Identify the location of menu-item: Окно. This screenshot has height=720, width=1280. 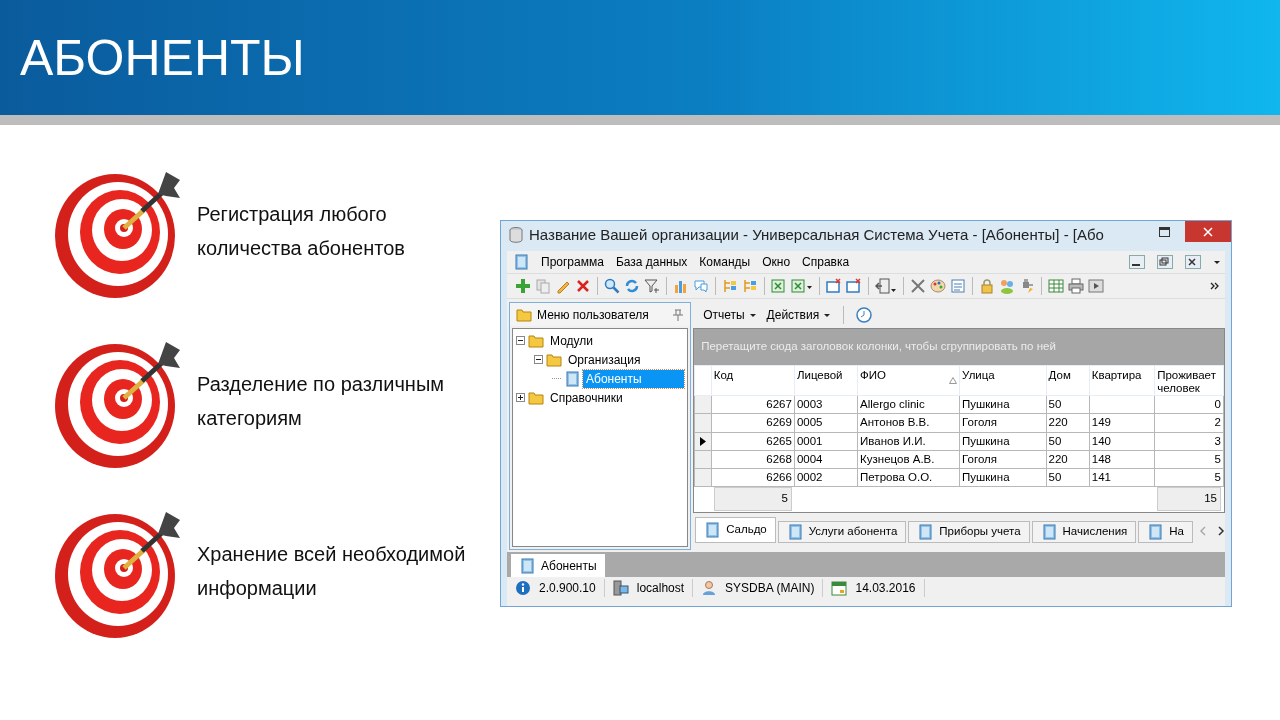
(776, 262).